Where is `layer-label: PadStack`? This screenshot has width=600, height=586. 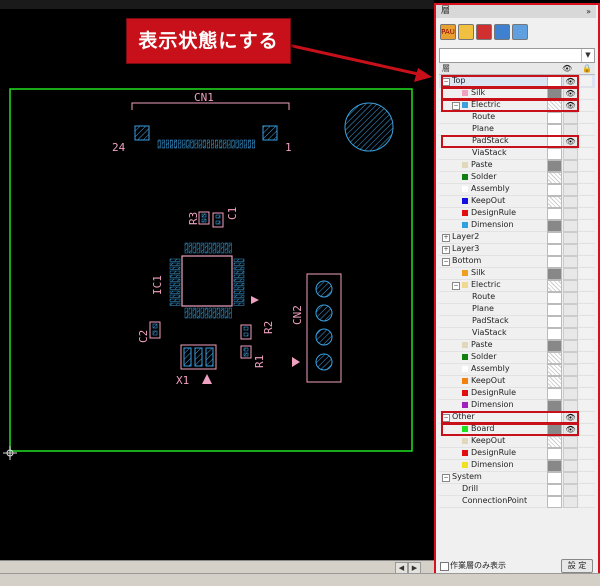
layer-label: PadStack is located at coordinates (490, 320).